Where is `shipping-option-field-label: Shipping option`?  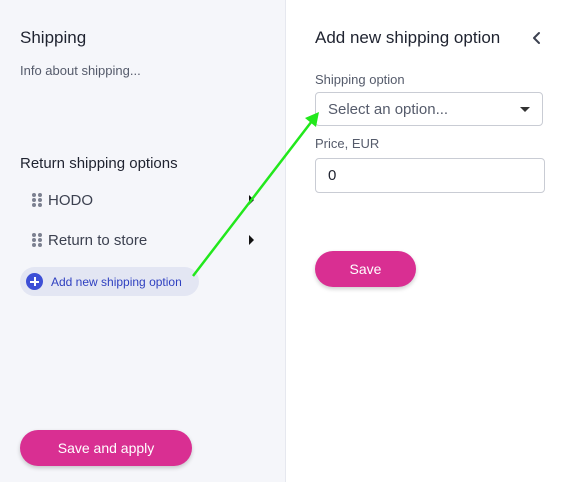
shipping-option-field-label: Shipping option is located at coordinates (360, 79).